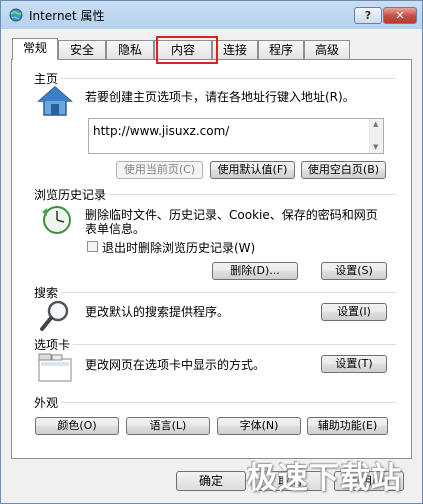  Describe the element at coordinates (187, 50) in the screenshot. I see `highlight-box` at that location.